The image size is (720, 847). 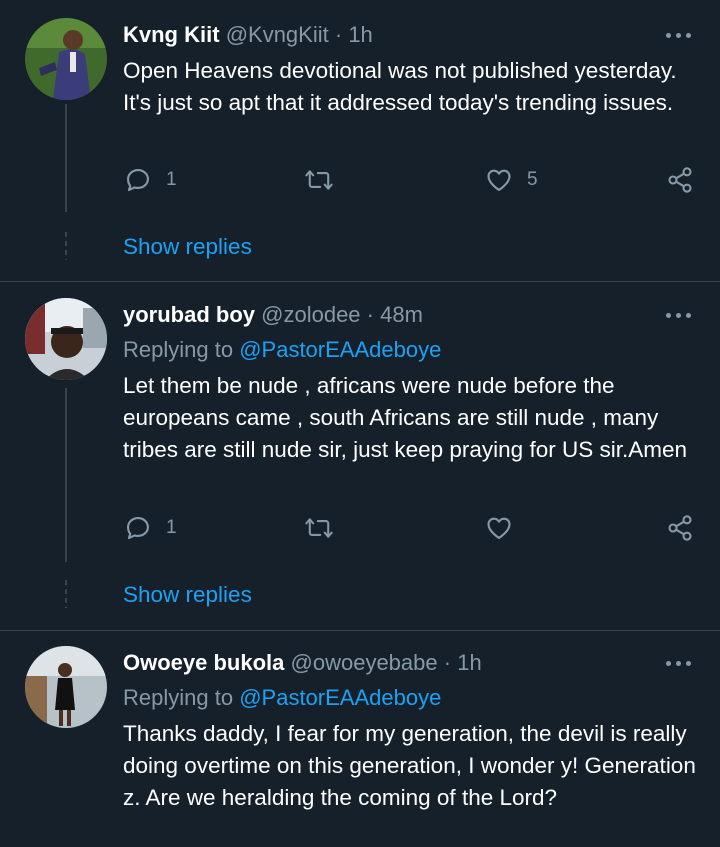 I want to click on display-name: yorubad boy, so click(x=189, y=314).